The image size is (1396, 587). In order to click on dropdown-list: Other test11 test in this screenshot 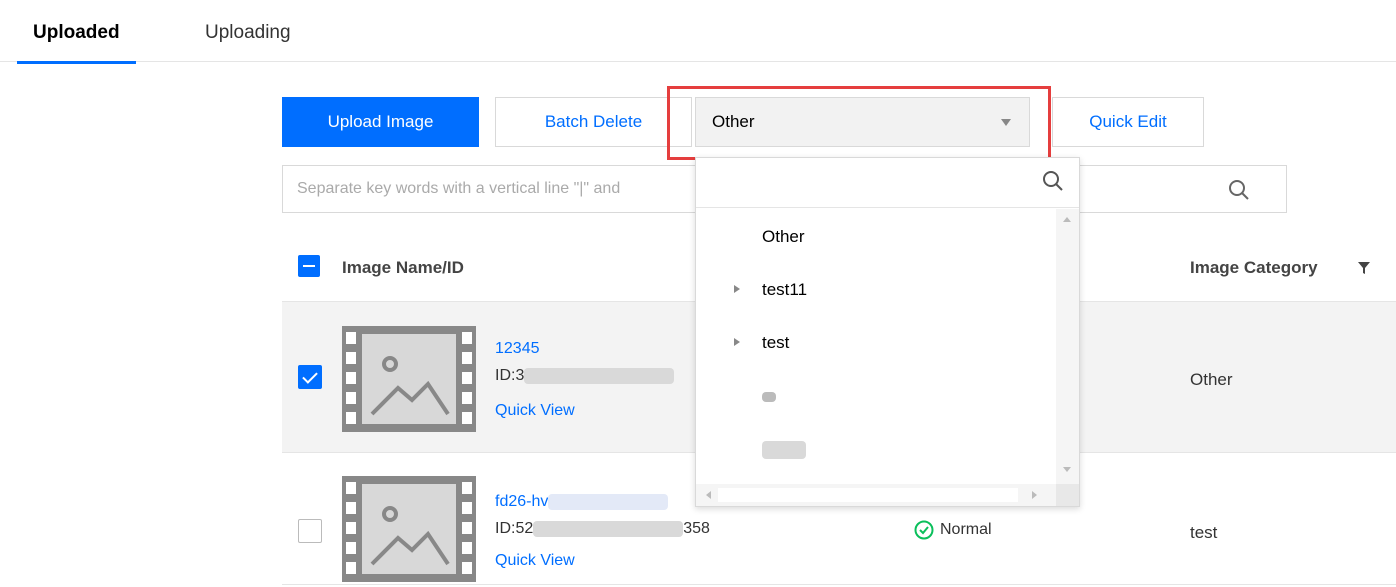, I will do `click(876, 346)`.